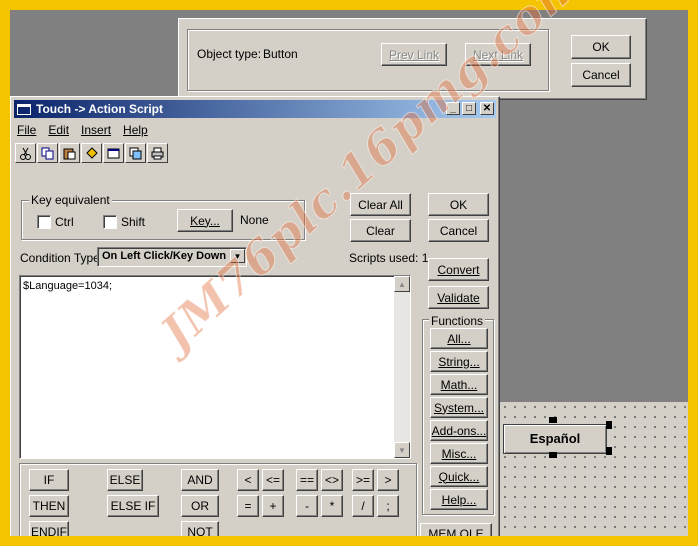 The height and width of the screenshot is (546, 698). I want to click on operator-assign-button: =, so click(248, 506).